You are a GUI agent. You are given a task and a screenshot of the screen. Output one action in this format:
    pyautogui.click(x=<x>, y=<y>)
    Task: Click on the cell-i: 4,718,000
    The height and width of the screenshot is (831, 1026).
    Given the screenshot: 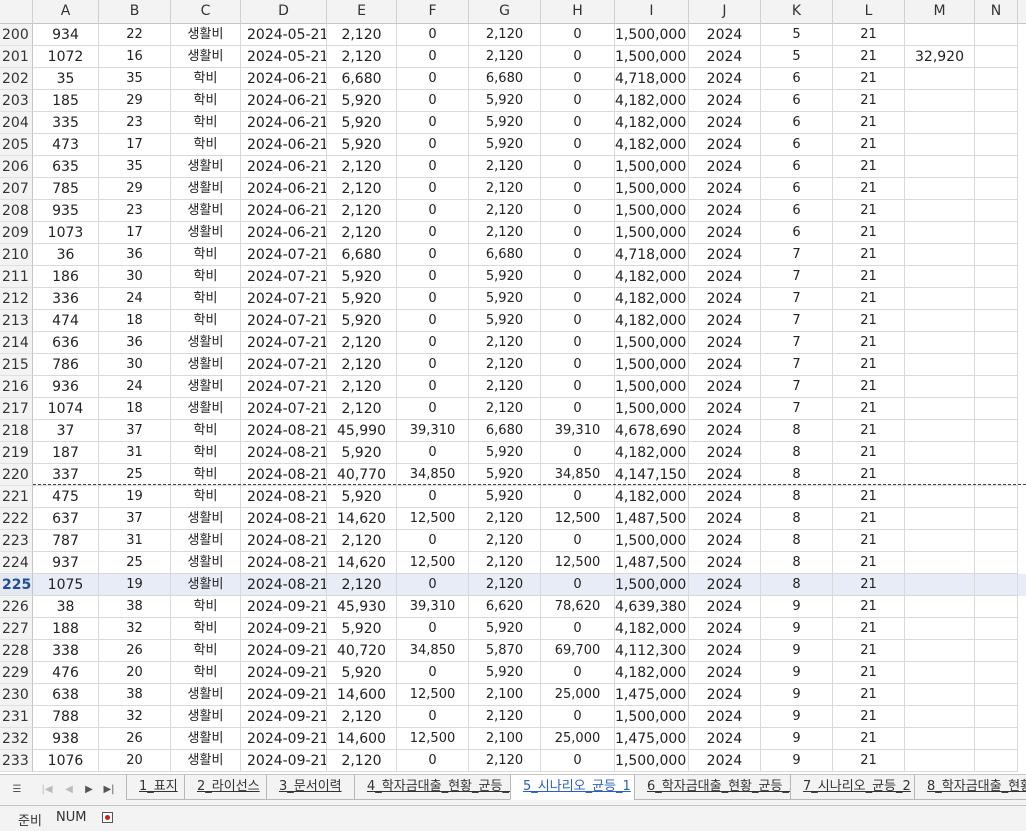 What is the action you would take?
    pyautogui.click(x=652, y=79)
    